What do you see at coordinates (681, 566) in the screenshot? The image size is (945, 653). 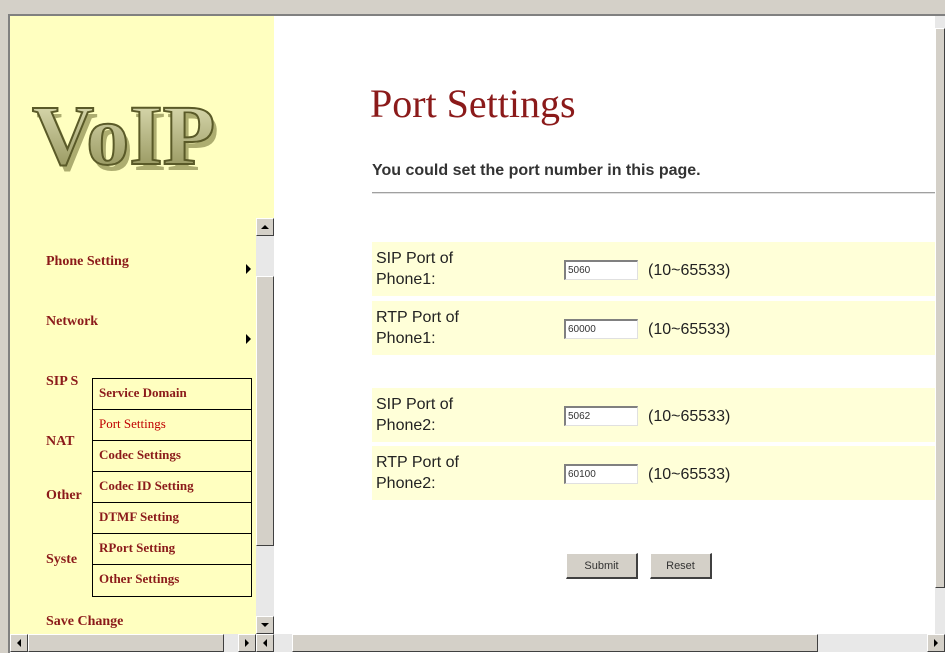 I see `reset-button: Reset` at bounding box center [681, 566].